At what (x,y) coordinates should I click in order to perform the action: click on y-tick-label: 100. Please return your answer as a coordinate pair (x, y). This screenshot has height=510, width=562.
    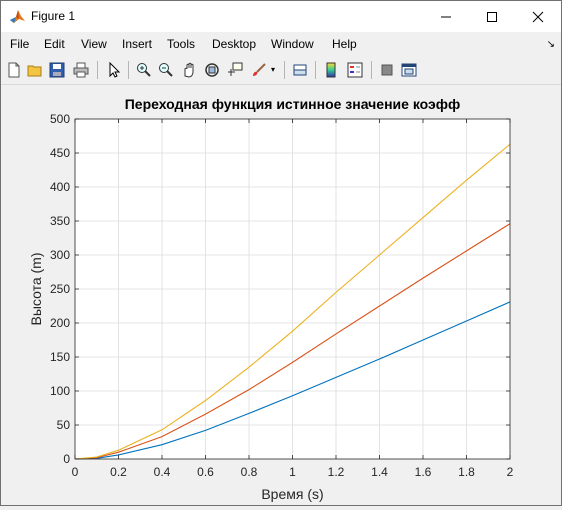
    Looking at the image, I should click on (60, 391).